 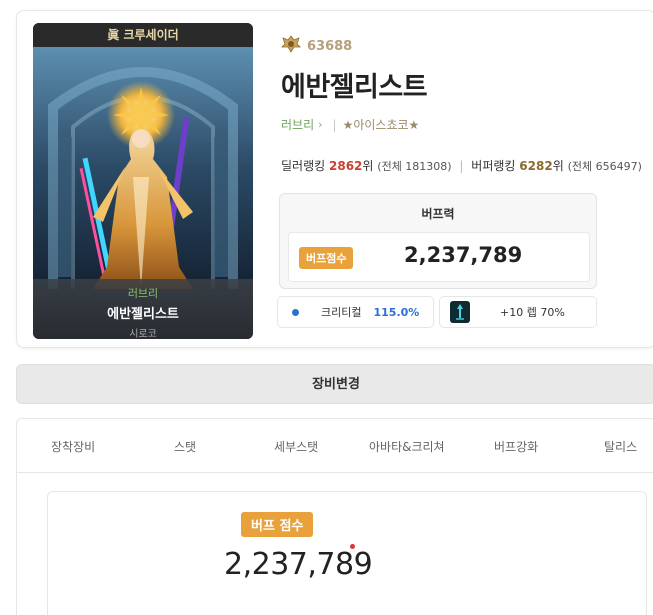 What do you see at coordinates (414, 166) in the screenshot?
I see `dealer-rank-total: (전체 181308)` at bounding box center [414, 166].